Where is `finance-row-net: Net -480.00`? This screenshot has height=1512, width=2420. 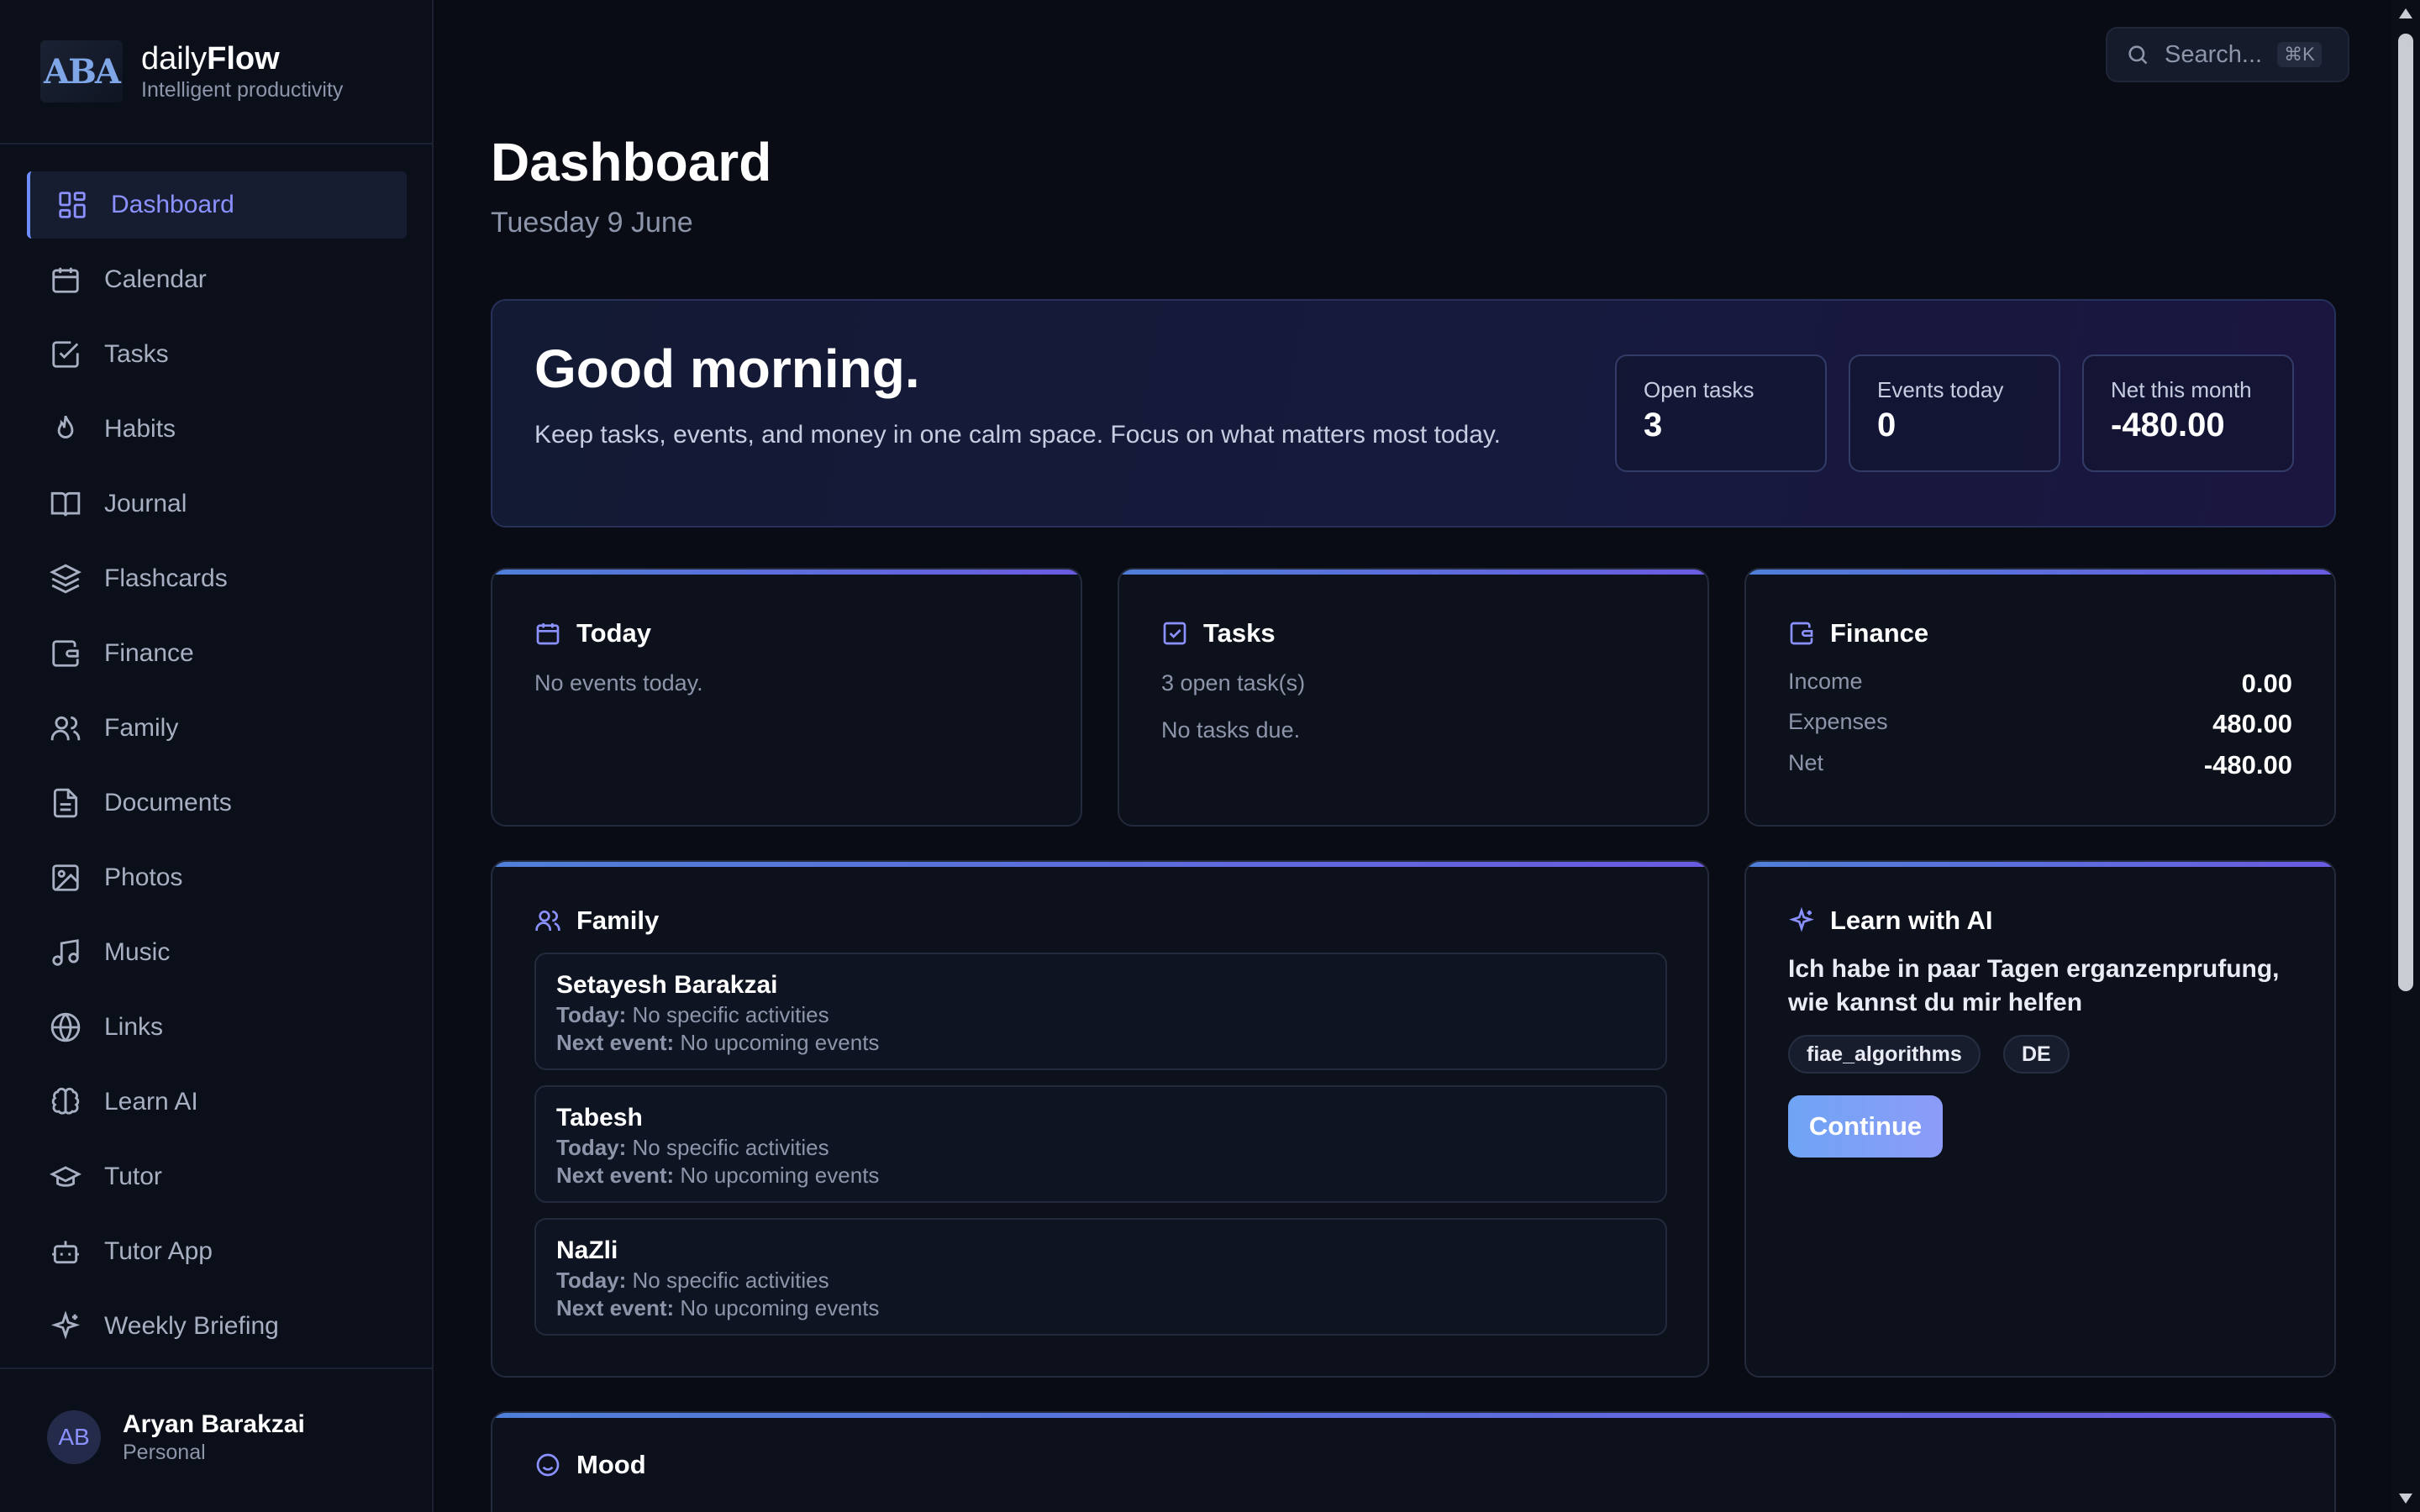
finance-row-net: Net -480.00 is located at coordinates (2040, 765).